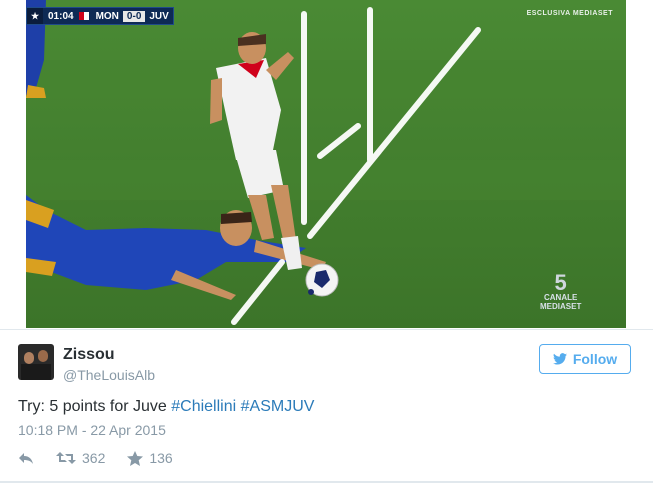 This screenshot has width=653, height=483. I want to click on channel-logo: 5 CANALE MEDIASET, so click(561, 291).